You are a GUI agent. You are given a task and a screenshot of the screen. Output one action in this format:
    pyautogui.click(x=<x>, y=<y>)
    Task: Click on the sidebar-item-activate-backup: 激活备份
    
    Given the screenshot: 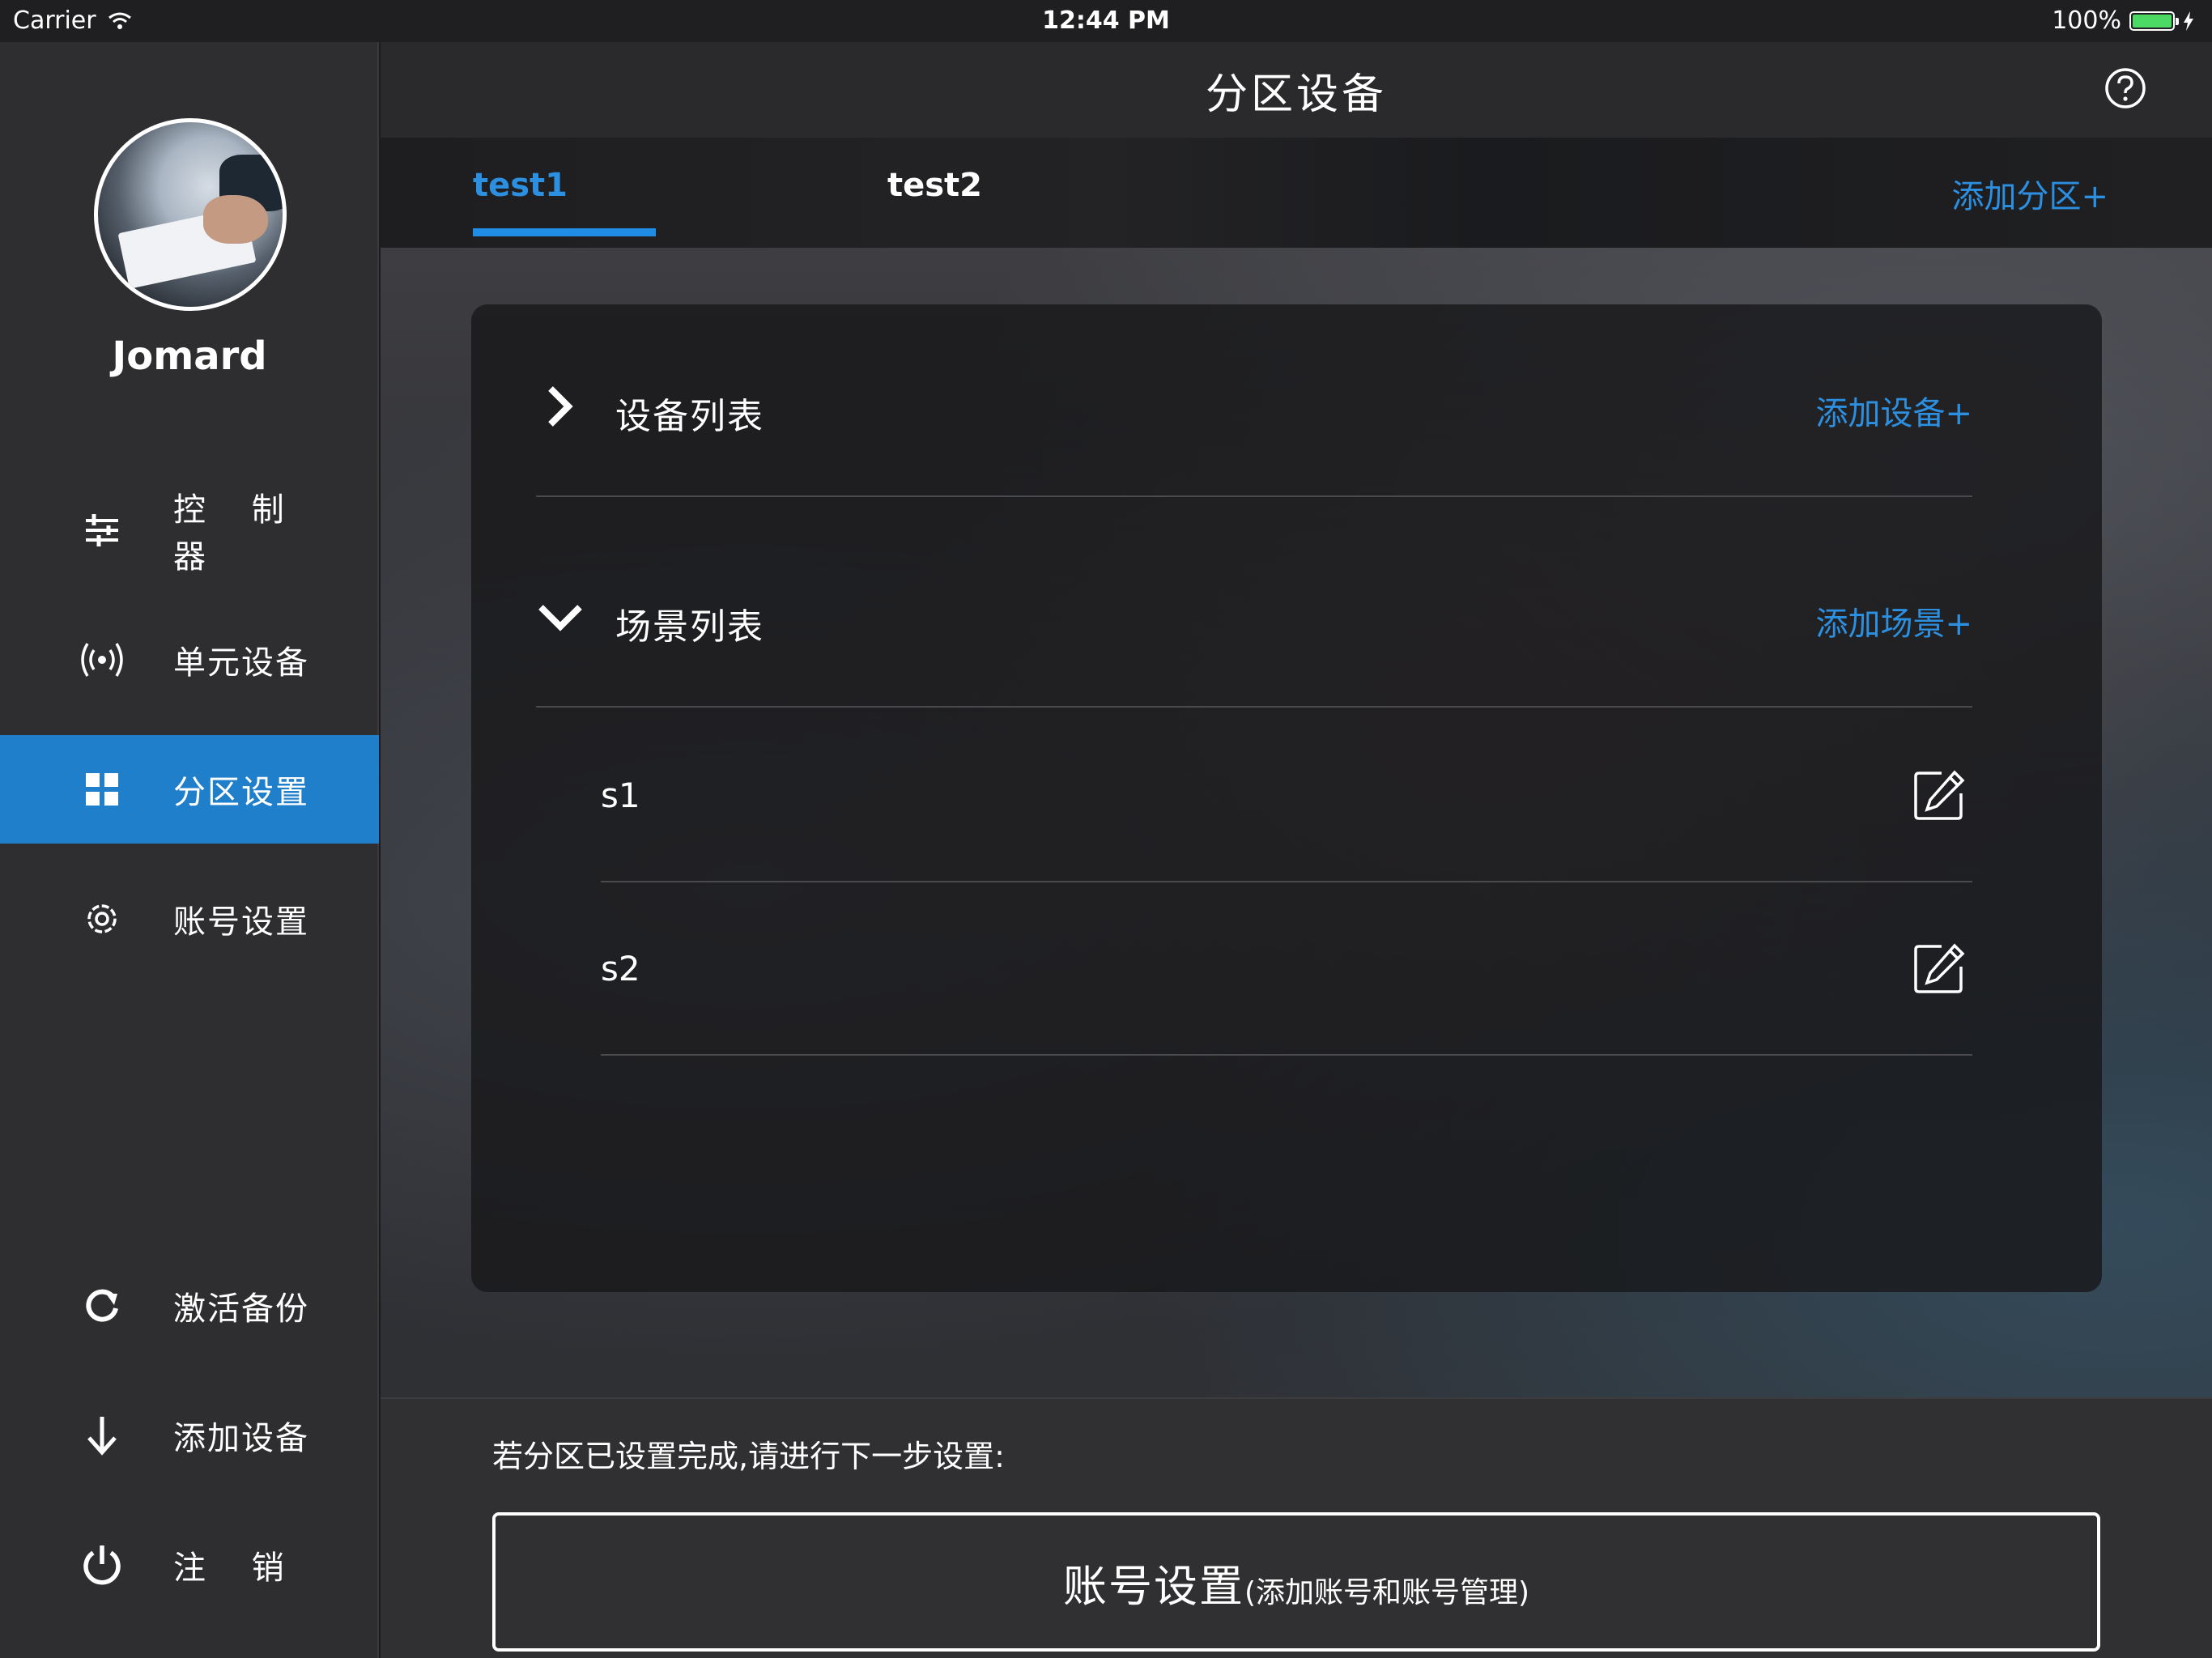 What is the action you would take?
    pyautogui.click(x=189, y=1306)
    